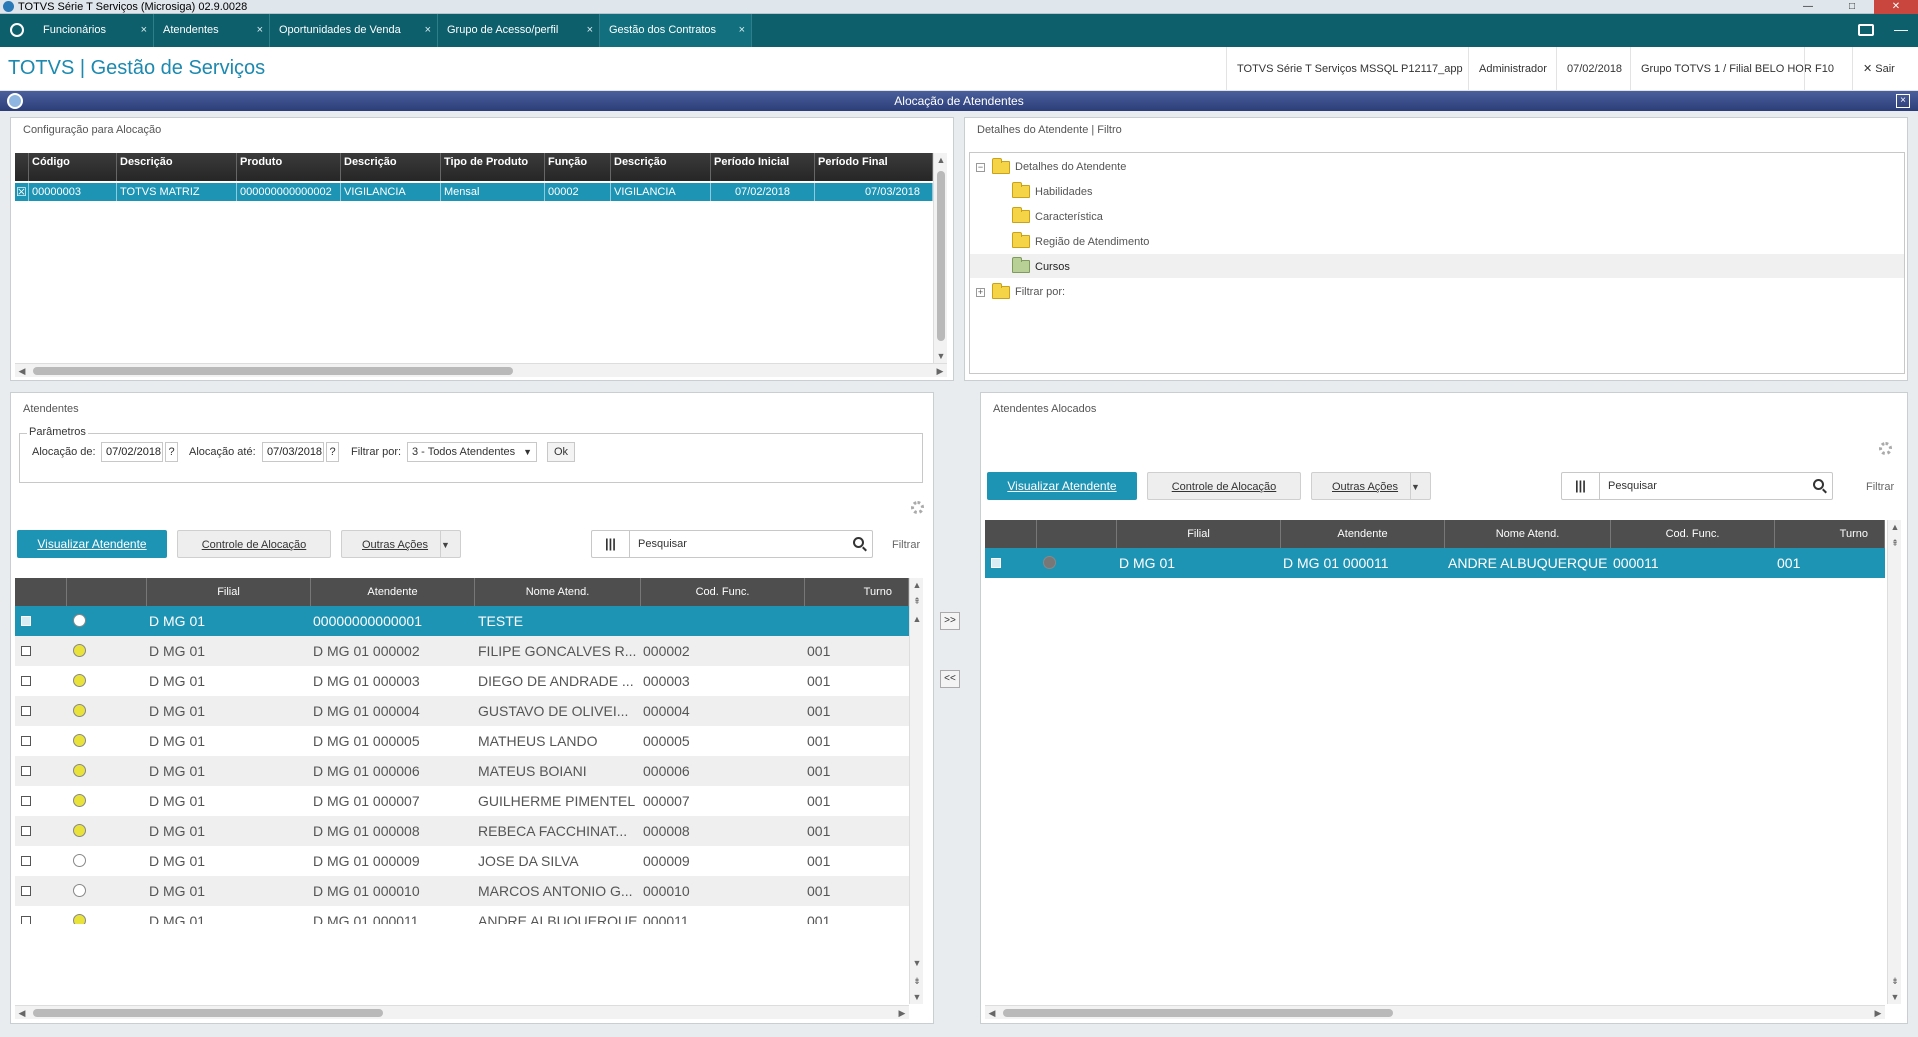 This screenshot has height=1037, width=1918. What do you see at coordinates (1594, 69) in the screenshot?
I see `date-info: 07/02/2018` at bounding box center [1594, 69].